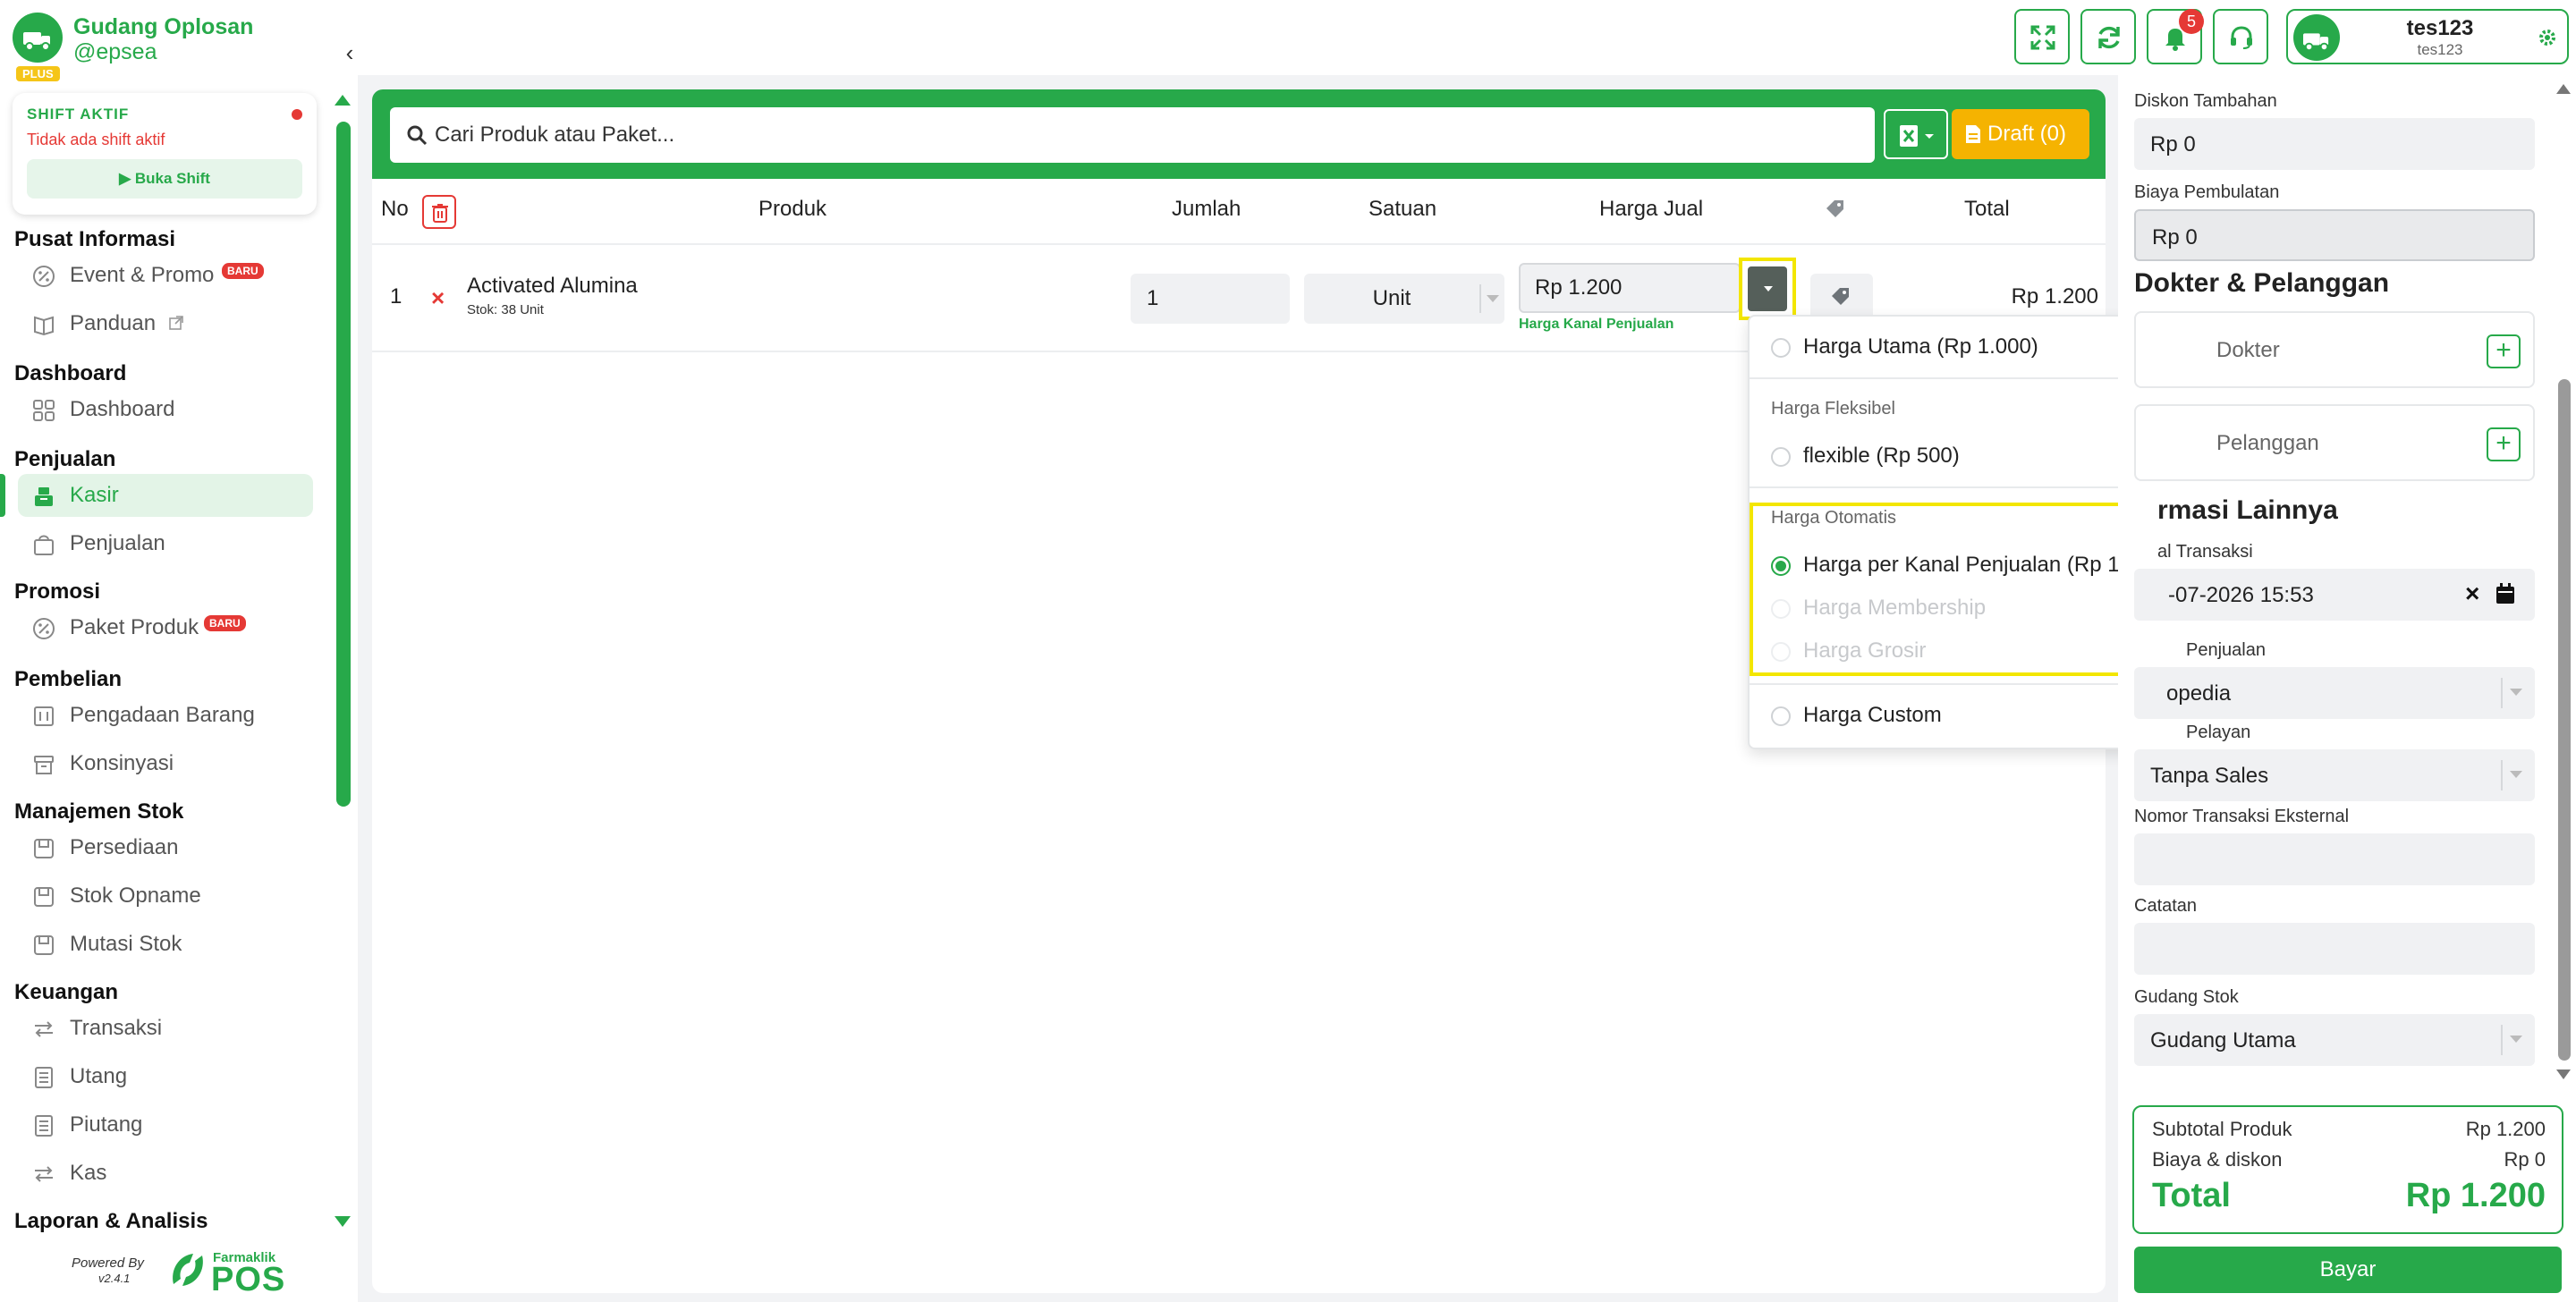 This screenshot has height=1302, width=2576. I want to click on sidebar-item-pengadaan-barang: Pengadaan Barang, so click(165, 715).